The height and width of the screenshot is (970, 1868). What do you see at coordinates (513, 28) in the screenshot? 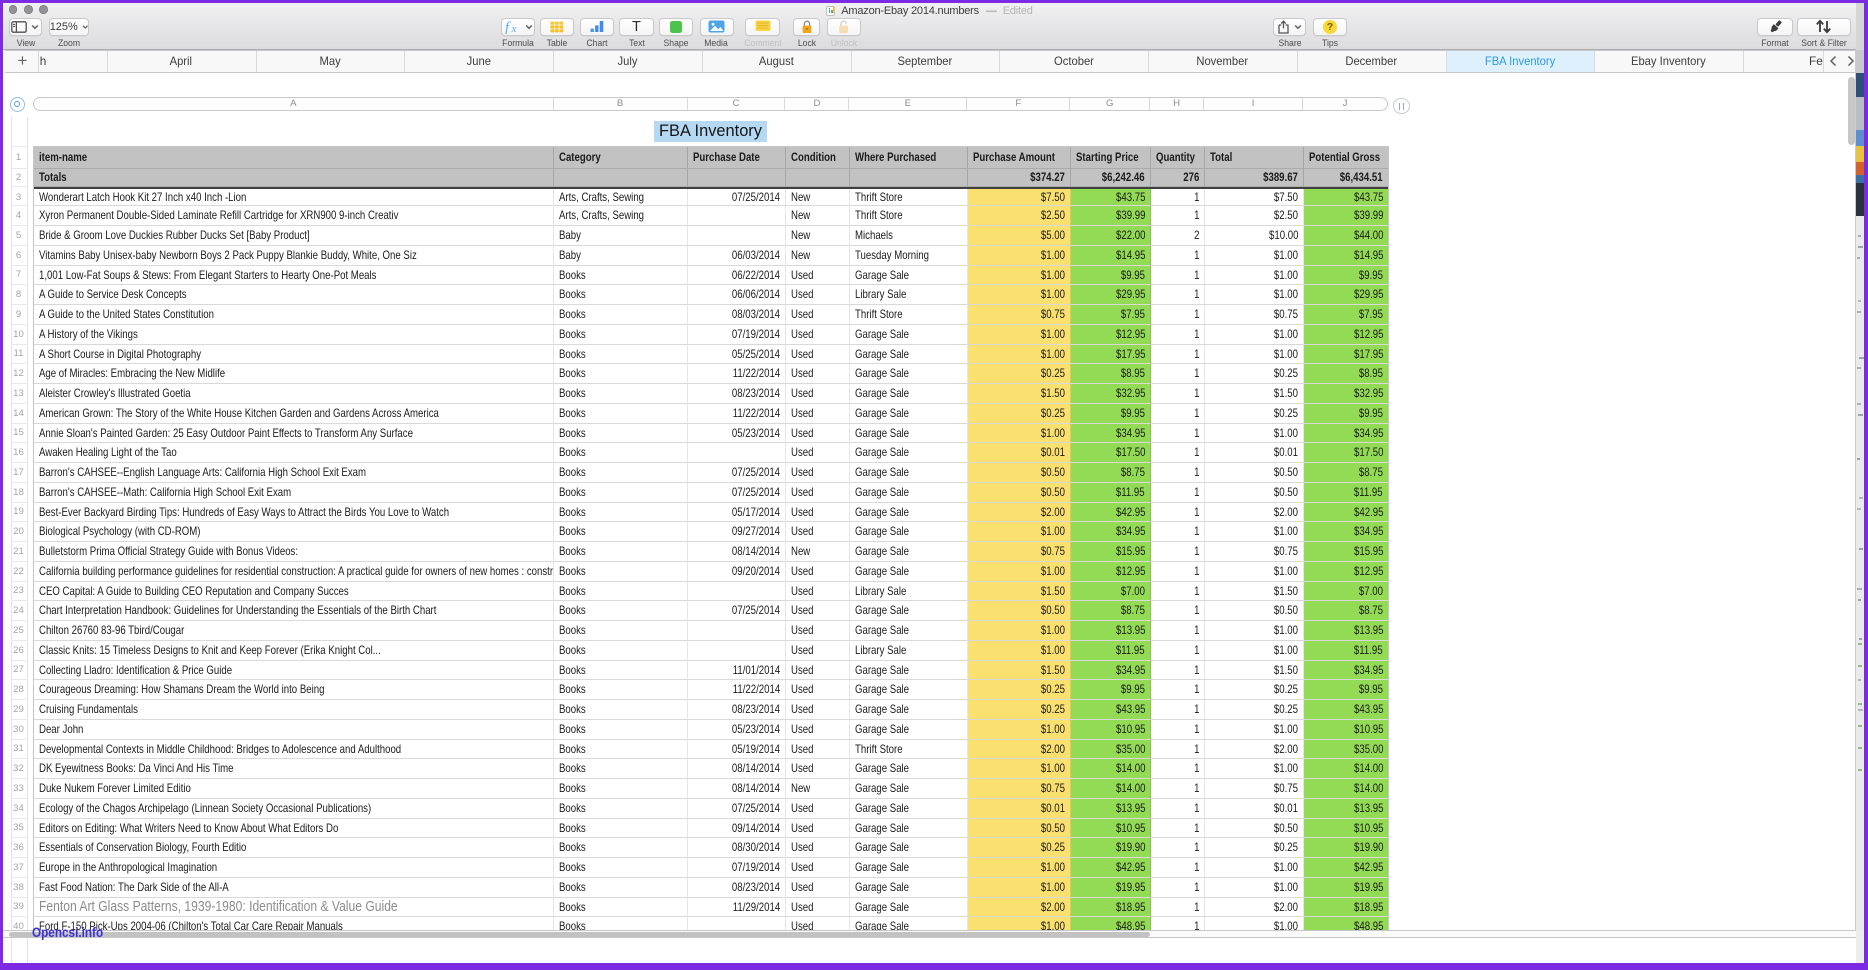
I see `svg-text: x` at bounding box center [513, 28].